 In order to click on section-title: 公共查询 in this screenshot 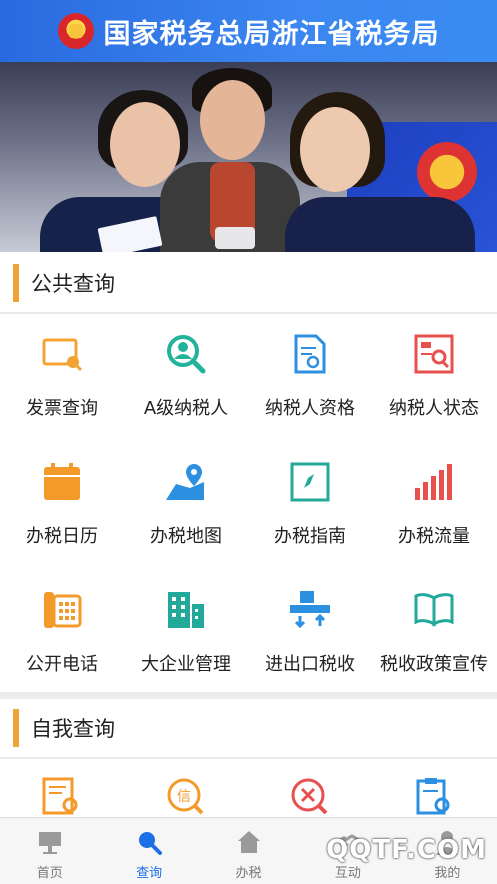, I will do `click(73, 284)`.